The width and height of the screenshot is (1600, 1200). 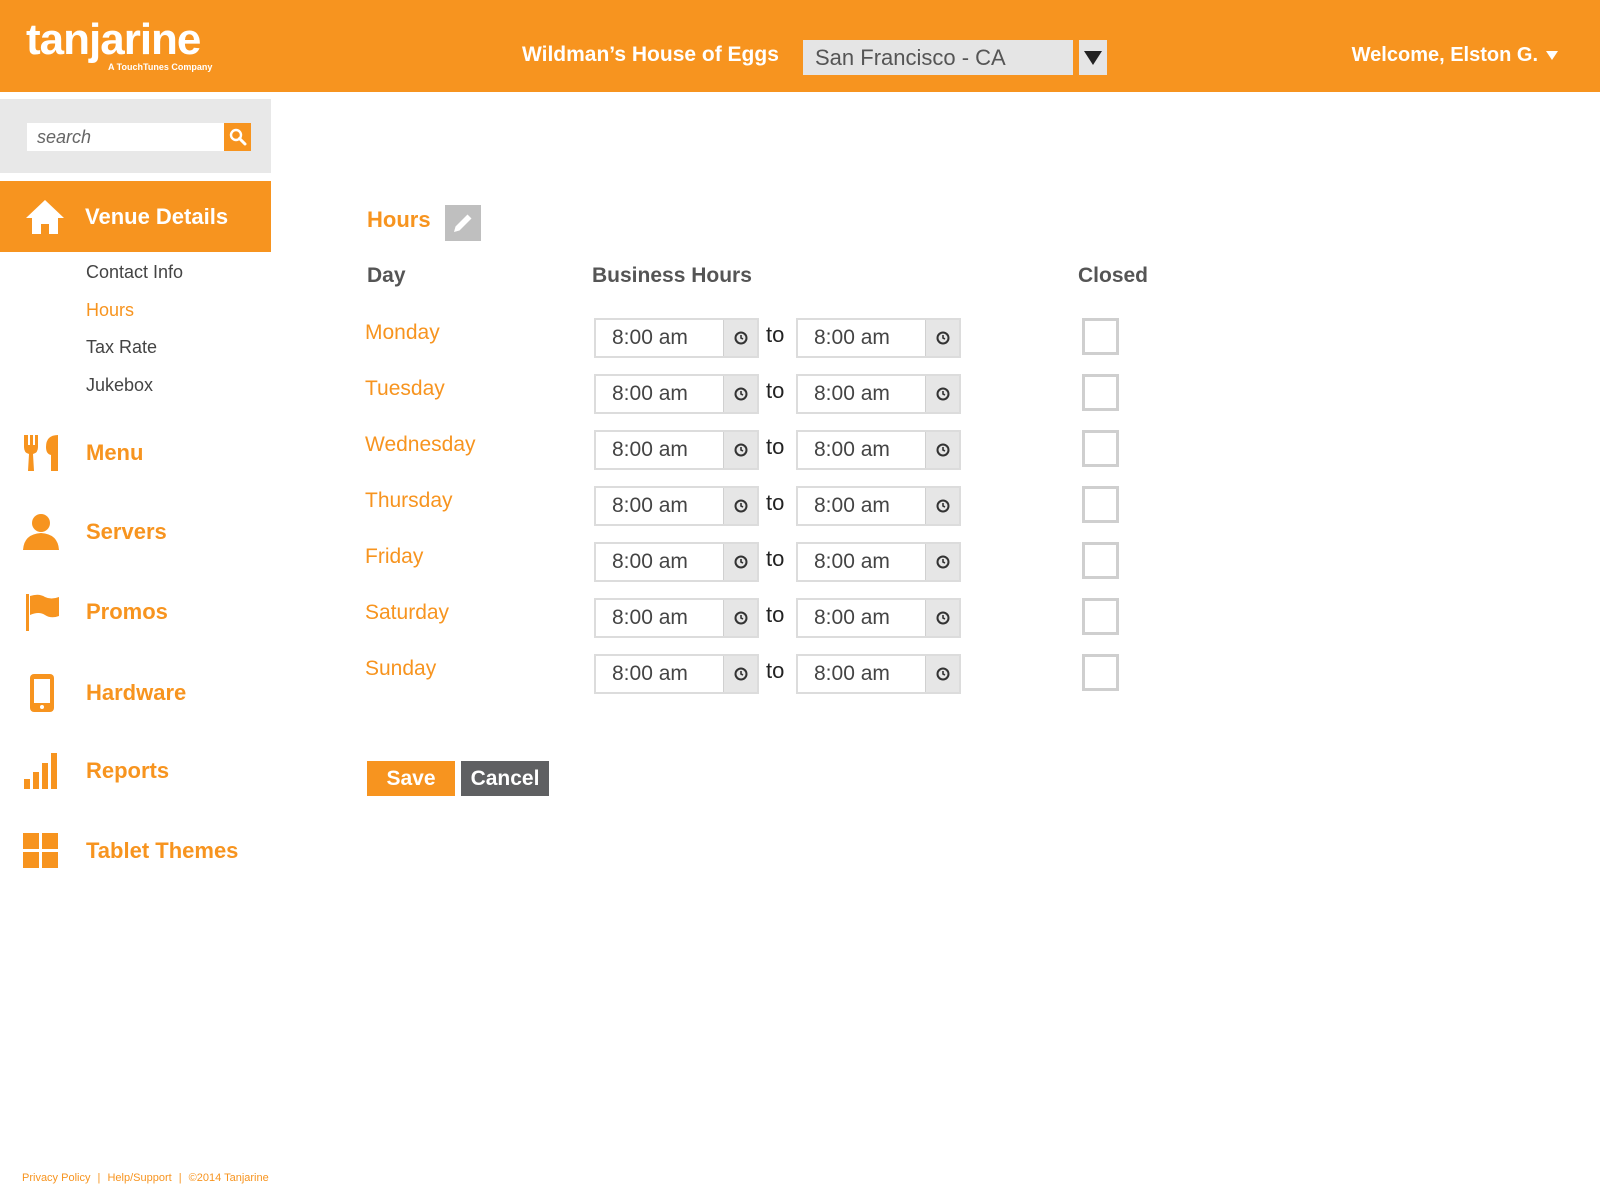 I want to click on subnav-contact-info: Contact Info, so click(x=134, y=279).